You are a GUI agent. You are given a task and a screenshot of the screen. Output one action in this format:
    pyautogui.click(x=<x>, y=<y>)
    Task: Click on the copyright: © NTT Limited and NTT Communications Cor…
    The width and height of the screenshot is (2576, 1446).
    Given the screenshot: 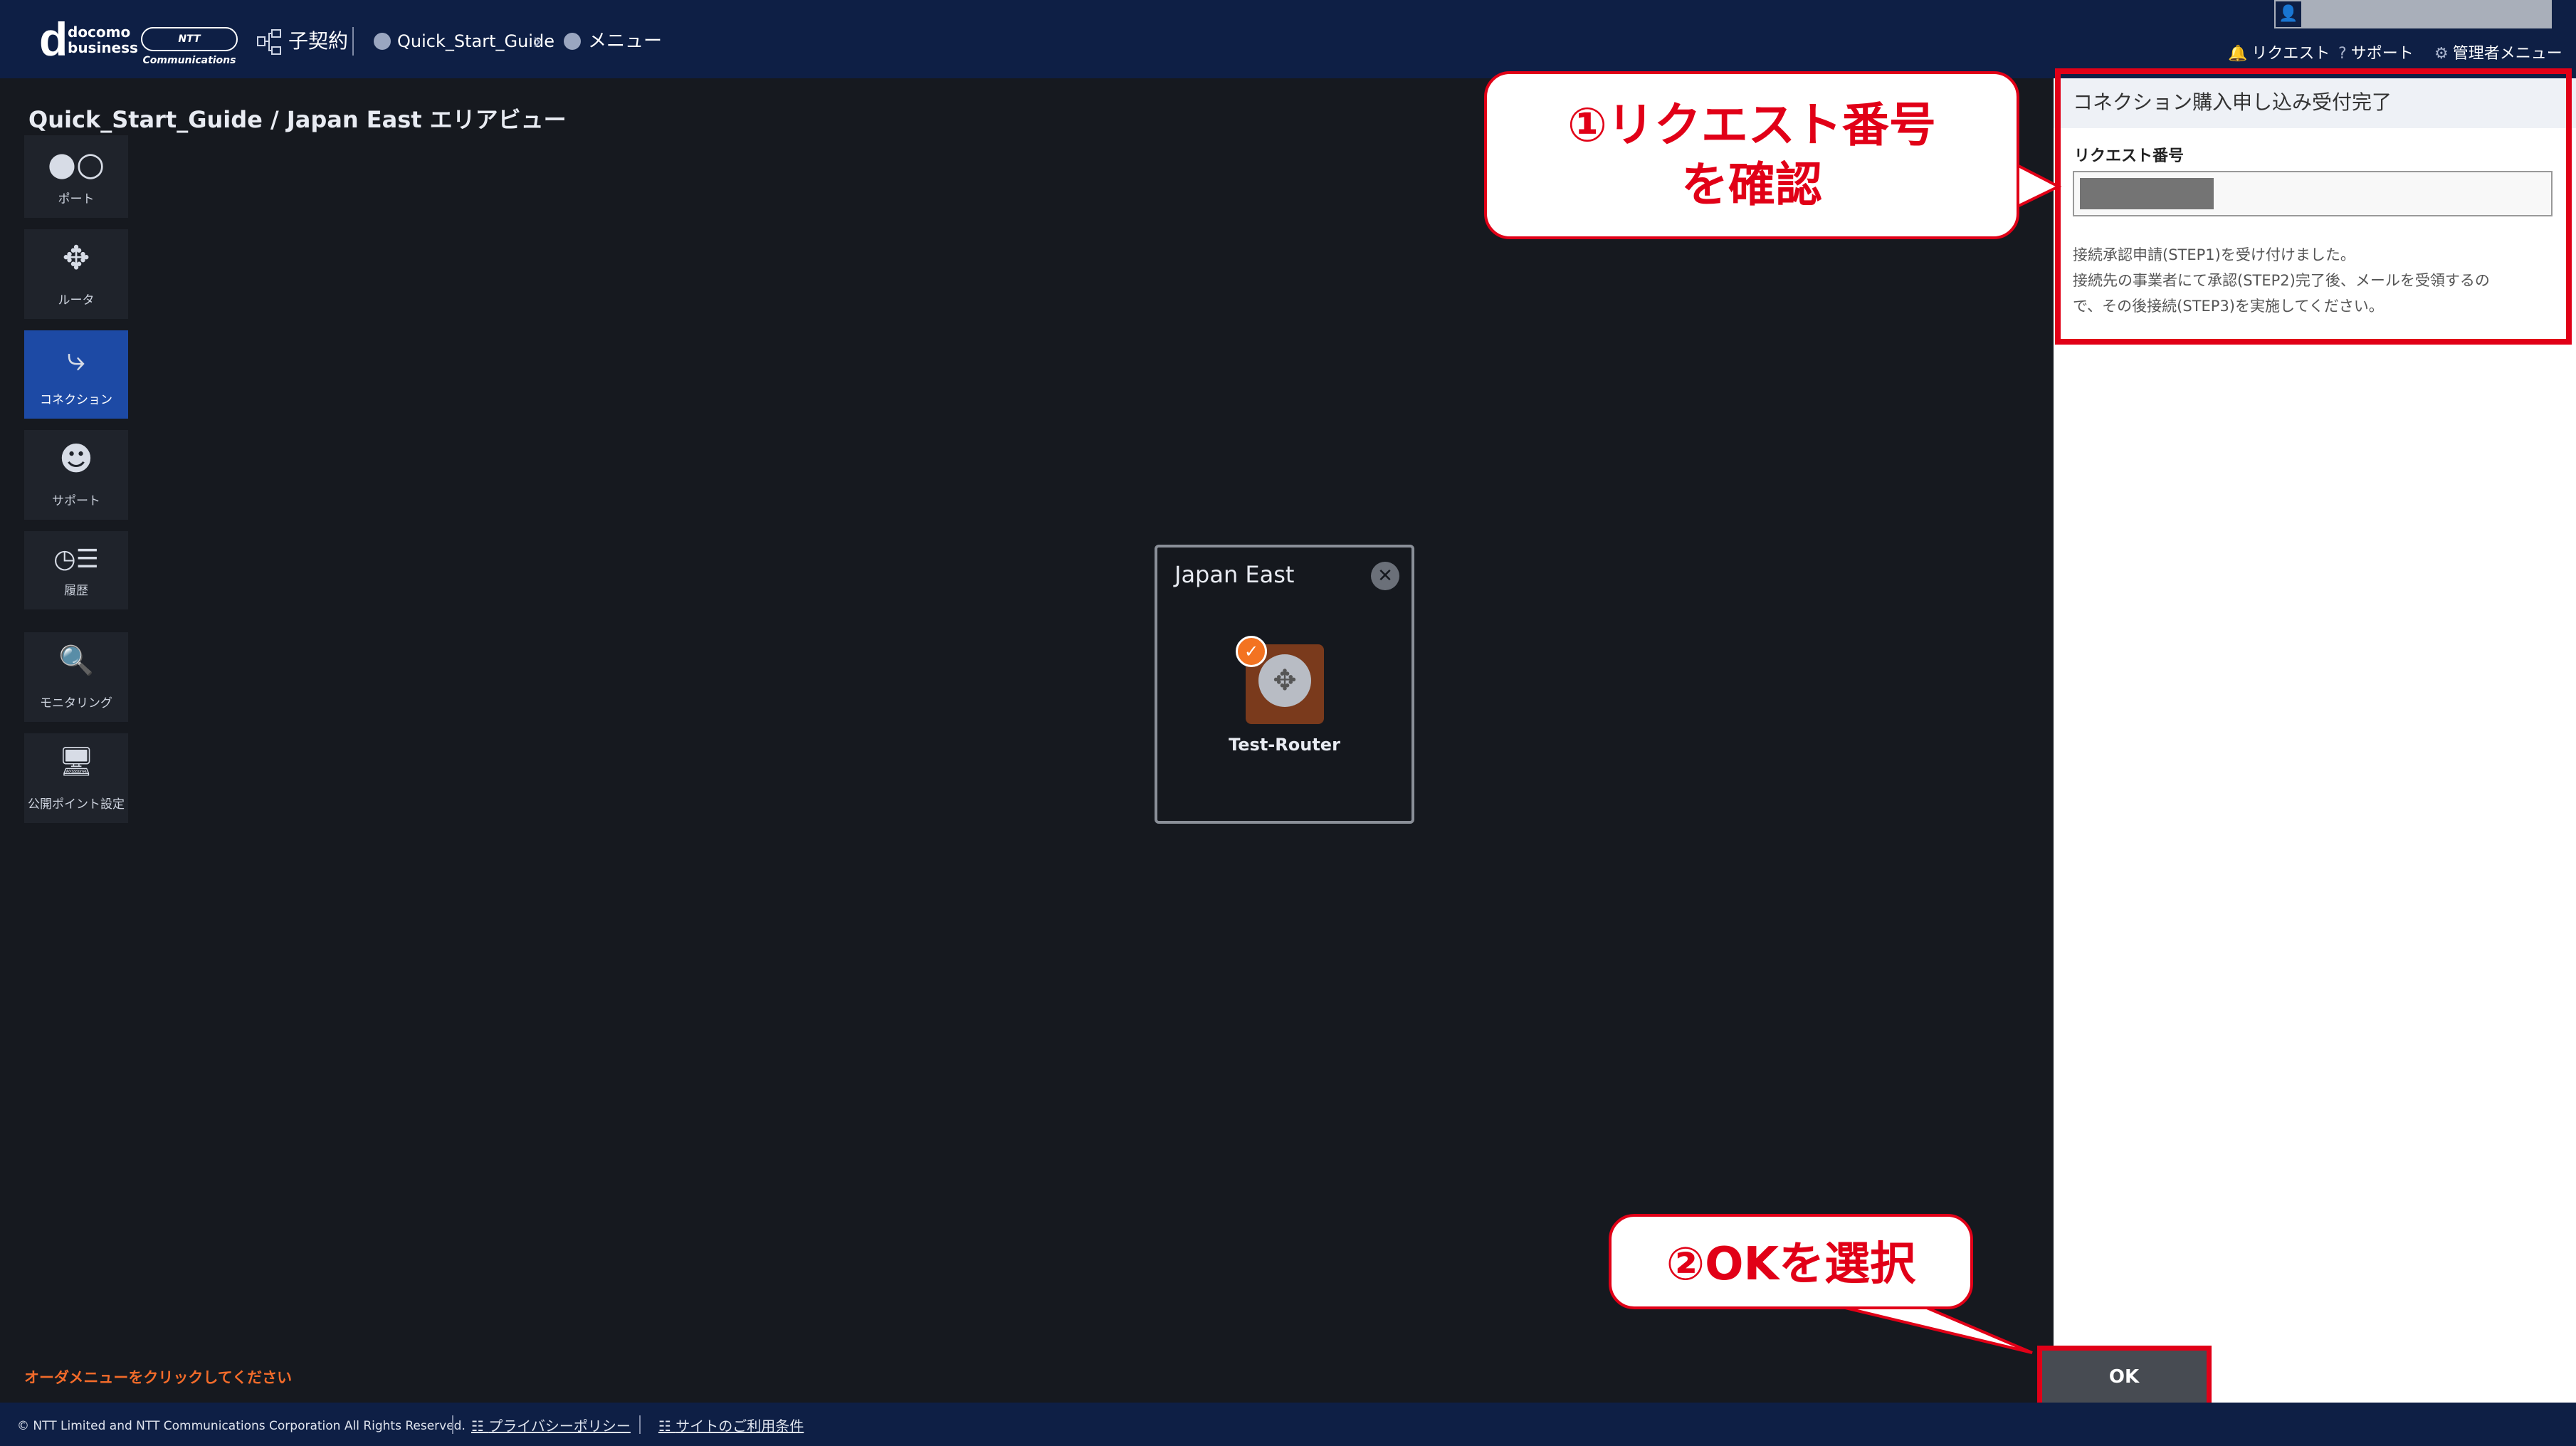 What is the action you would take?
    pyautogui.click(x=241, y=1426)
    